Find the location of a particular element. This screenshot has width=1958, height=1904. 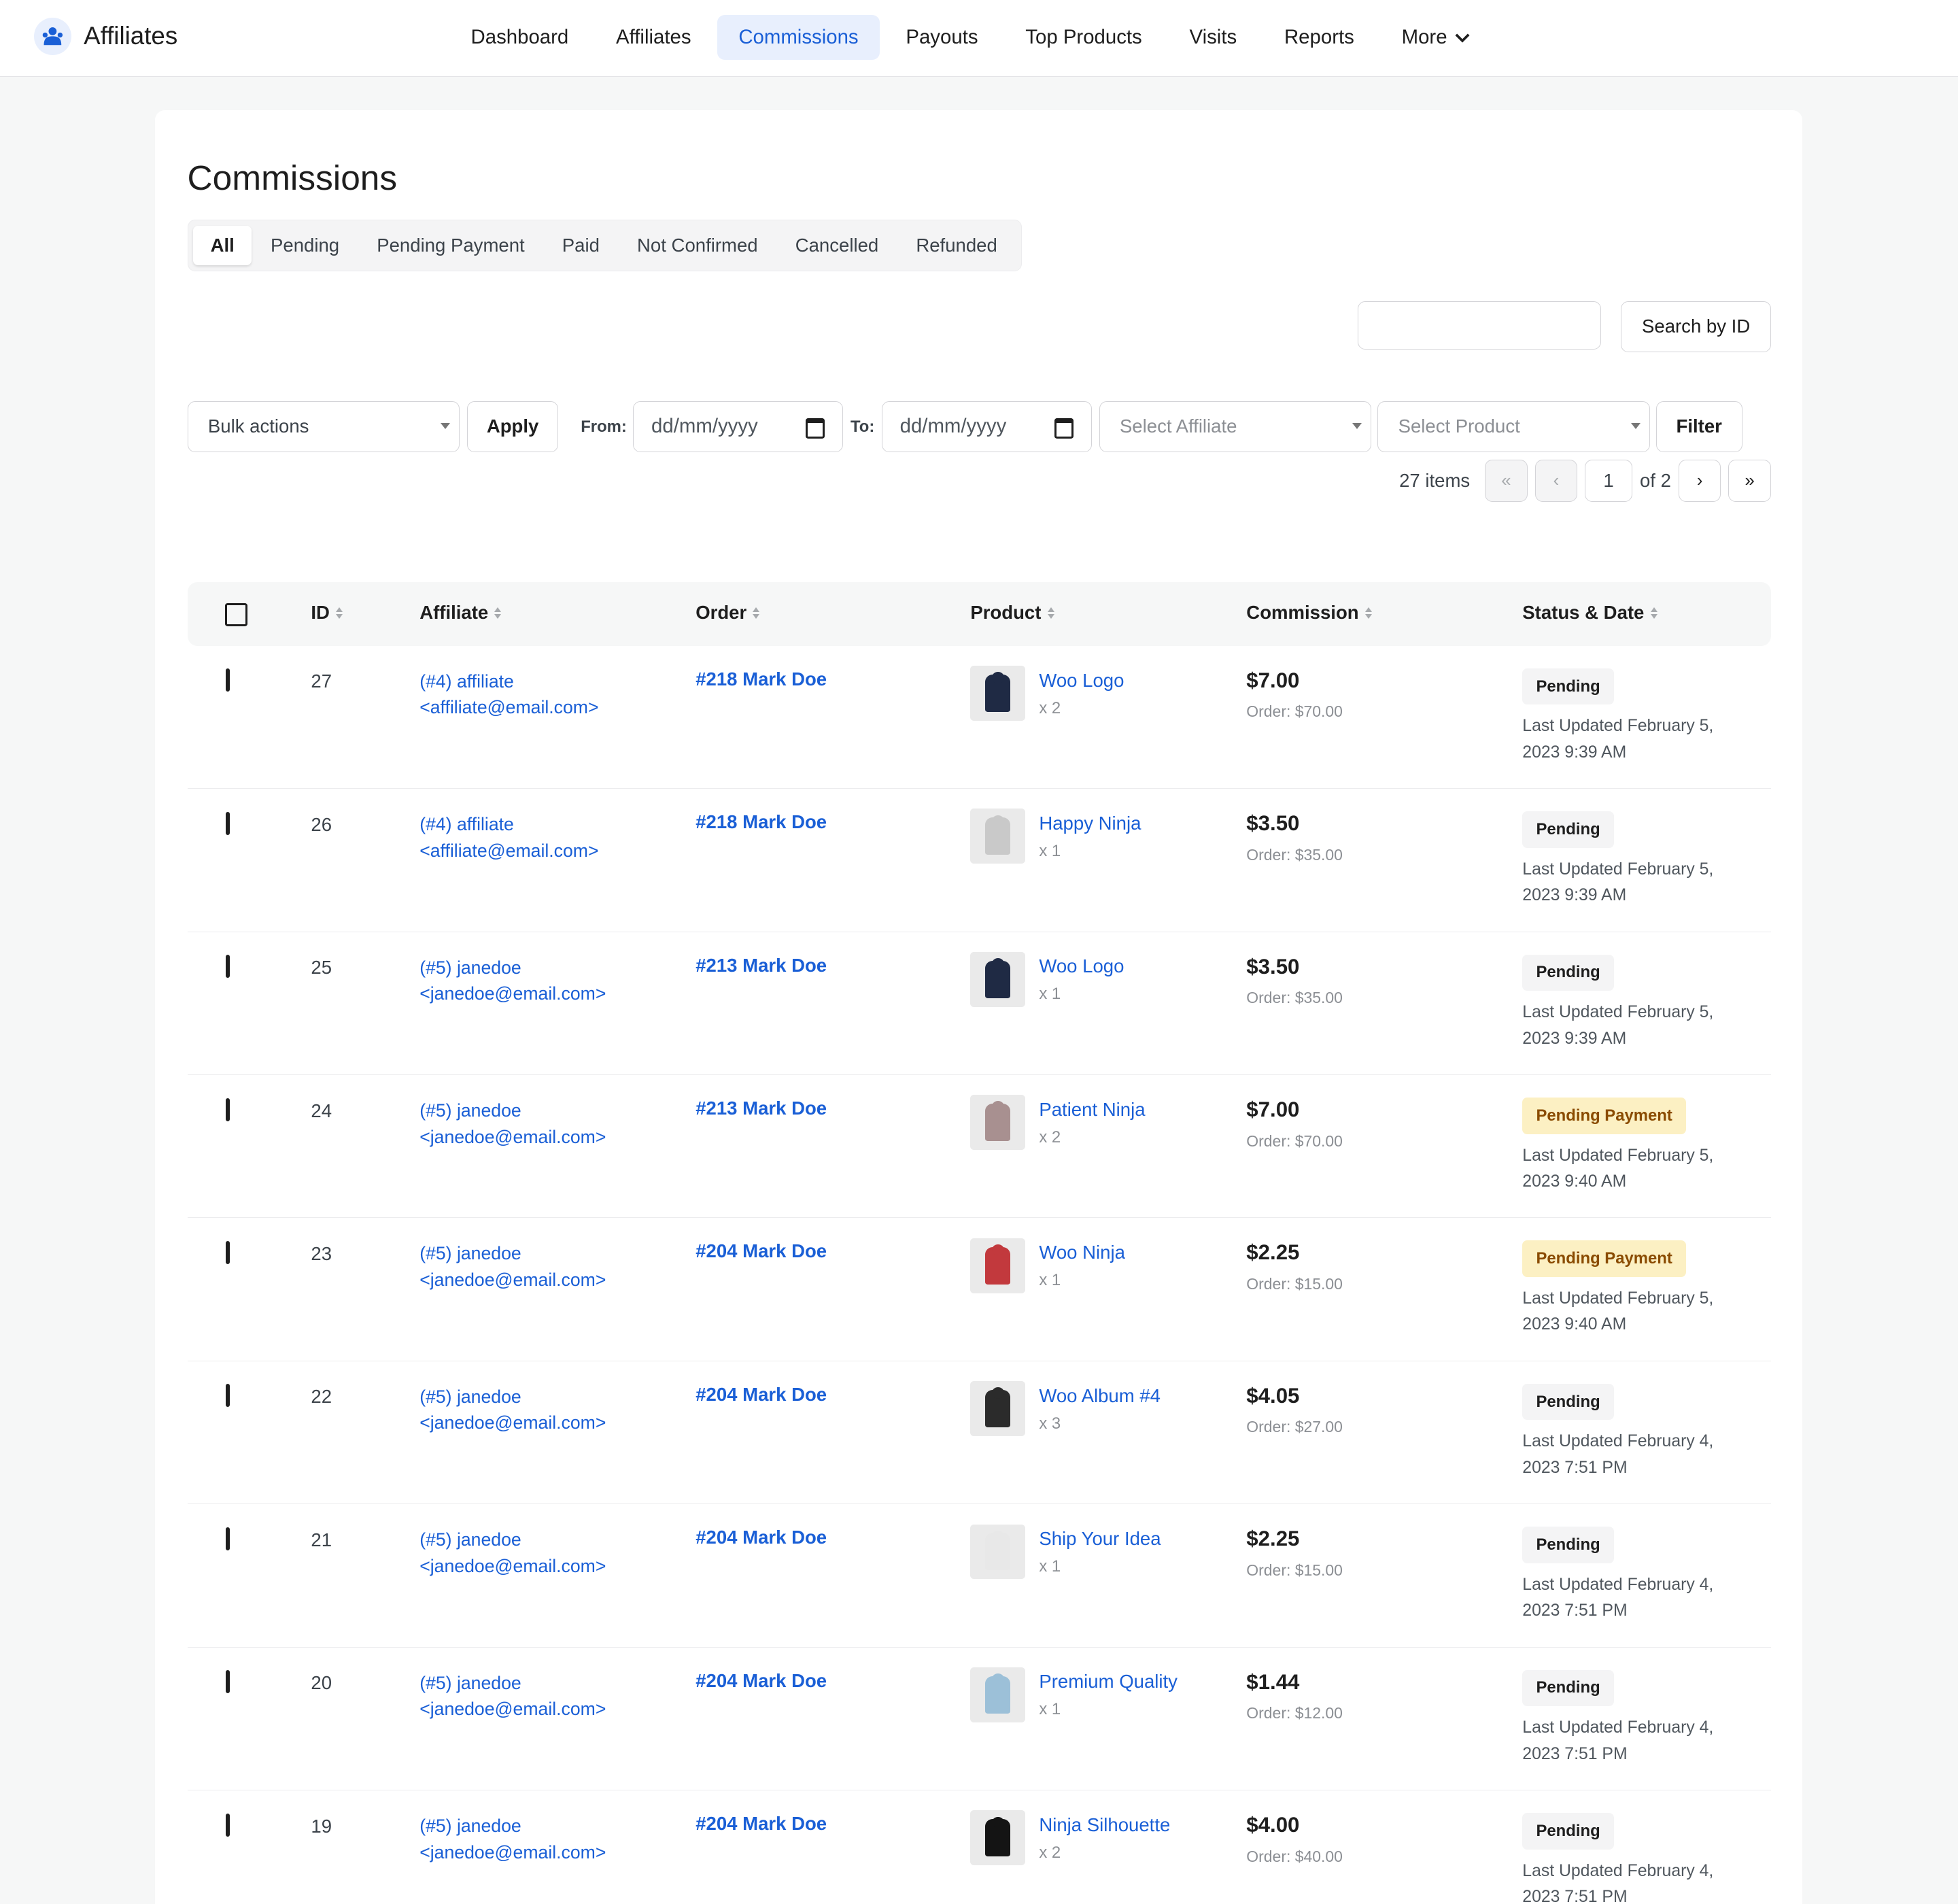

select-all-checkbox is located at coordinates (236, 615).